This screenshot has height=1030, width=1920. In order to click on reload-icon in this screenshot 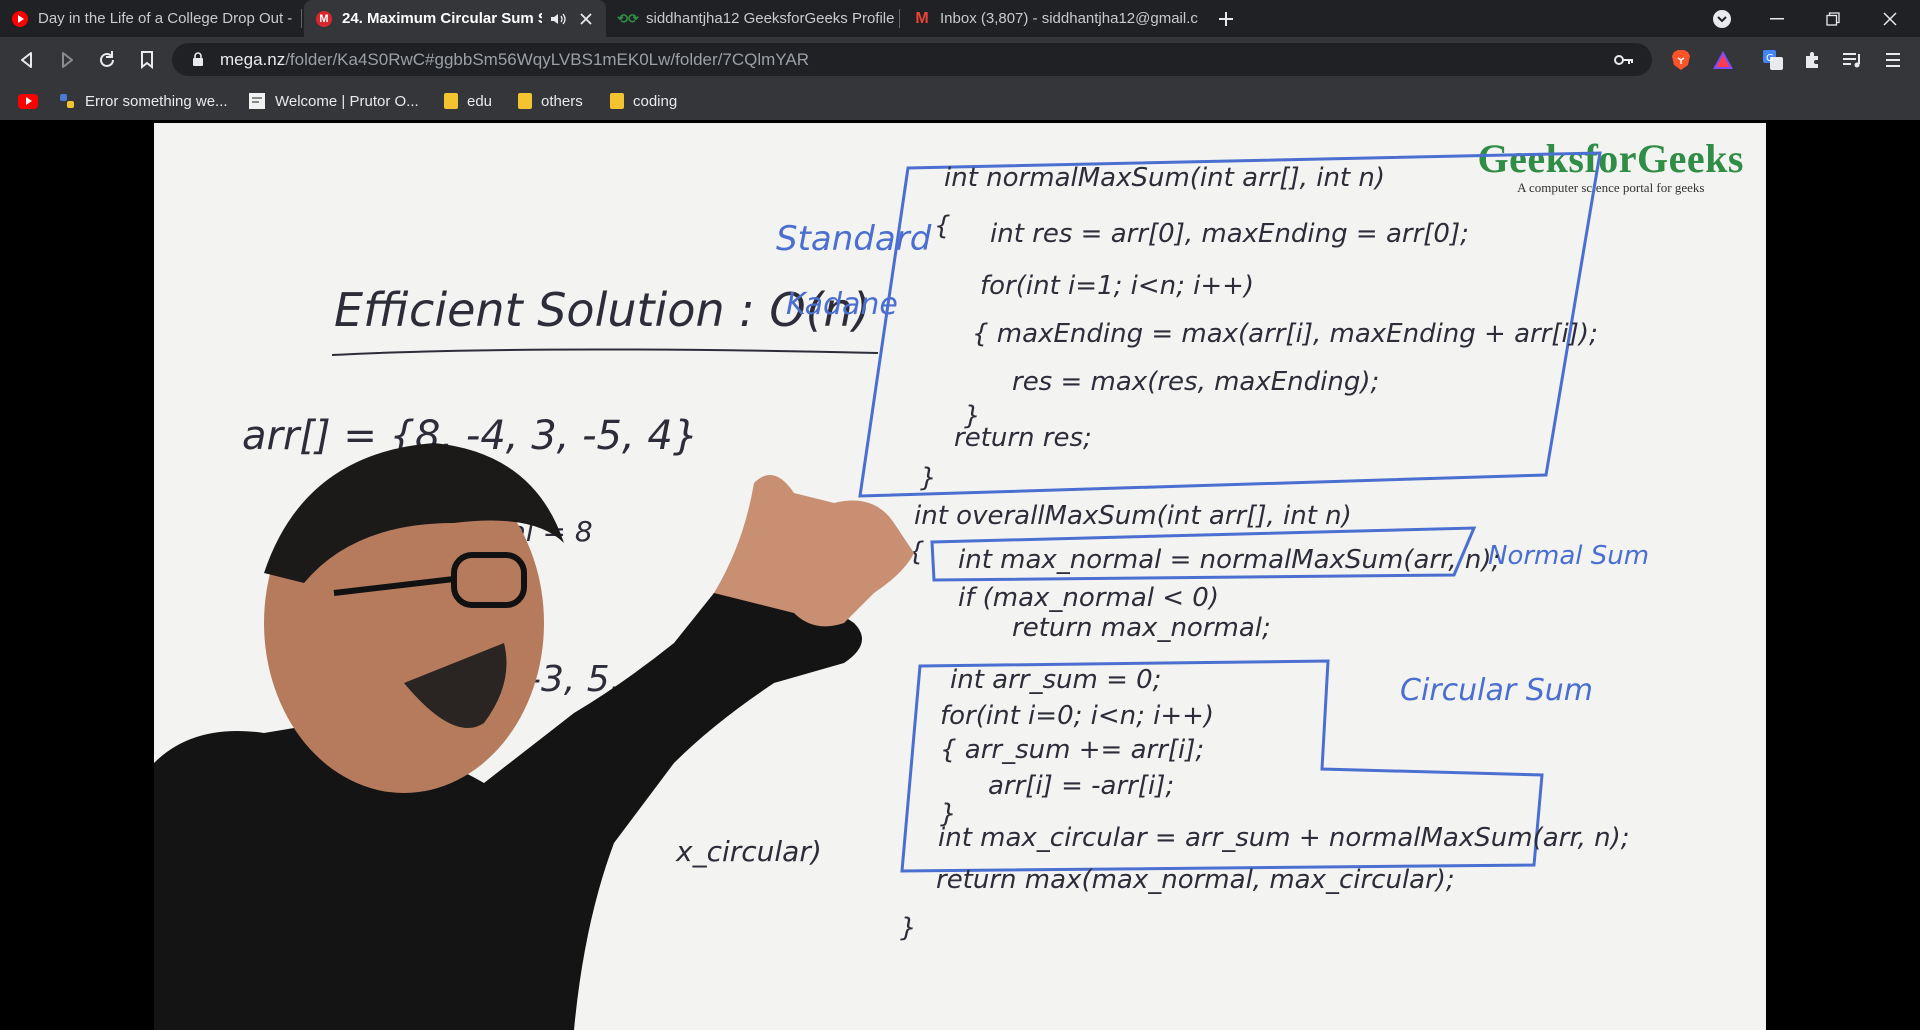, I will do `click(107, 58)`.